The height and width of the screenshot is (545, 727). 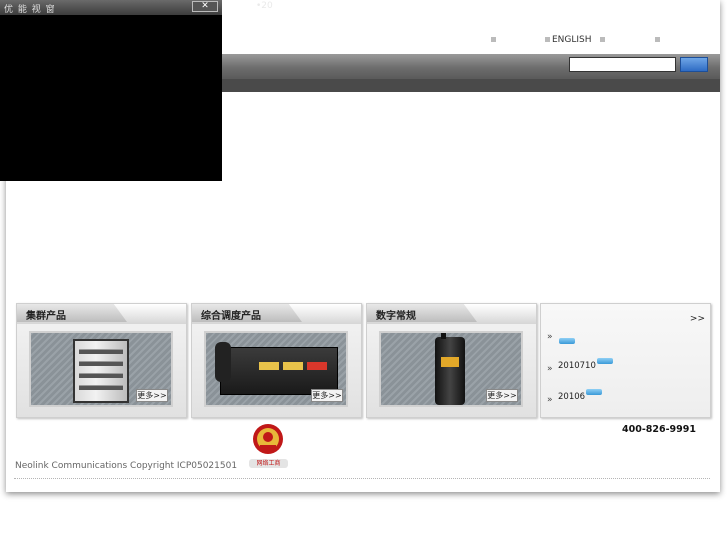 I want to click on popup-title-bar: 优 能 视 窗 ✕, so click(x=111, y=7).